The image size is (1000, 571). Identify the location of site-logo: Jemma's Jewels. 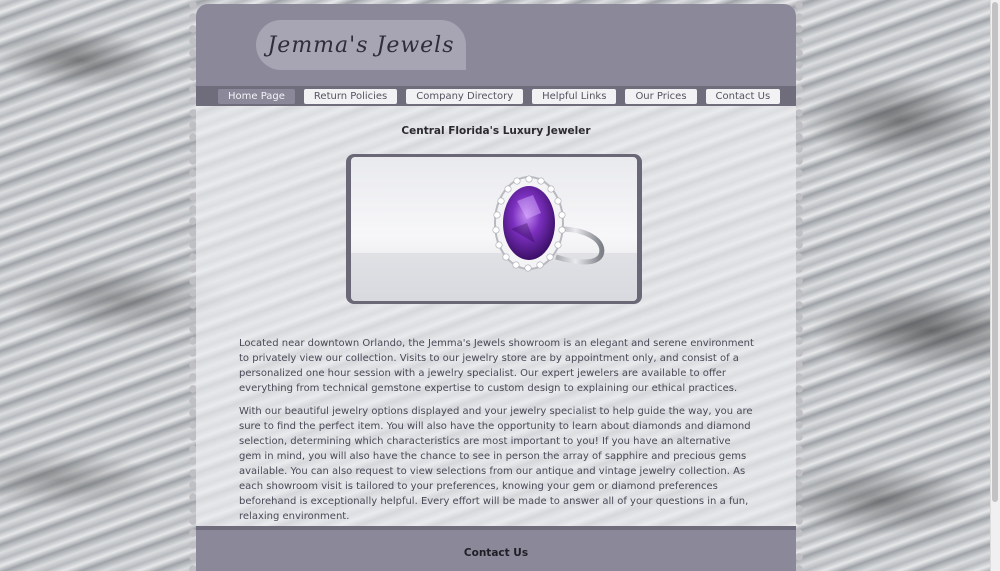
(361, 45).